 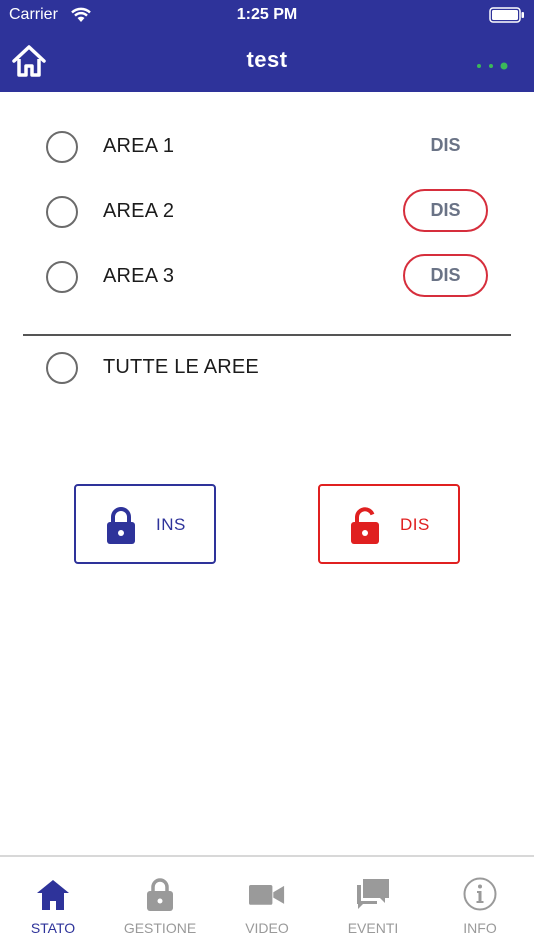 What do you see at coordinates (389, 524) in the screenshot?
I see `dis-button: DIS` at bounding box center [389, 524].